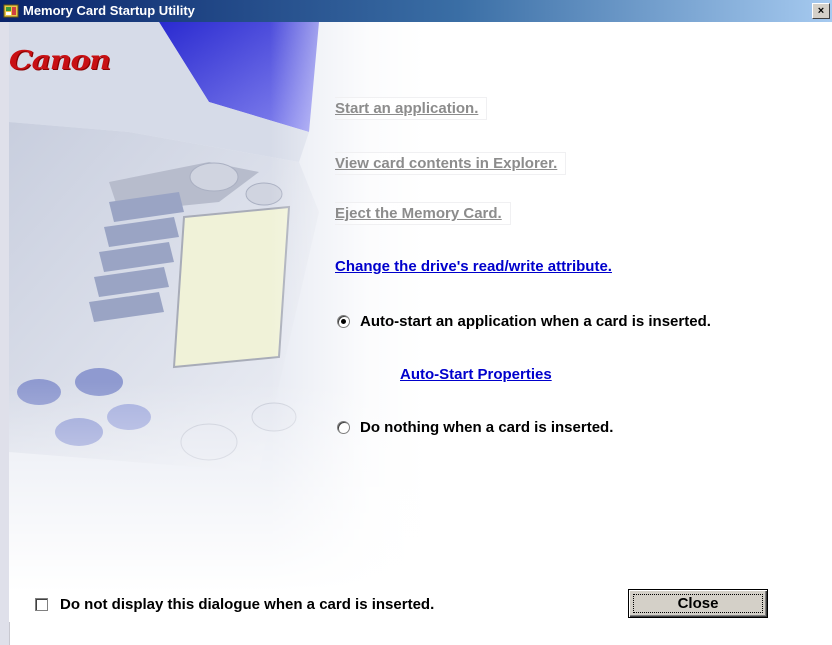  Describe the element at coordinates (411, 108) in the screenshot. I see `start-application-link: Start an application.` at that location.